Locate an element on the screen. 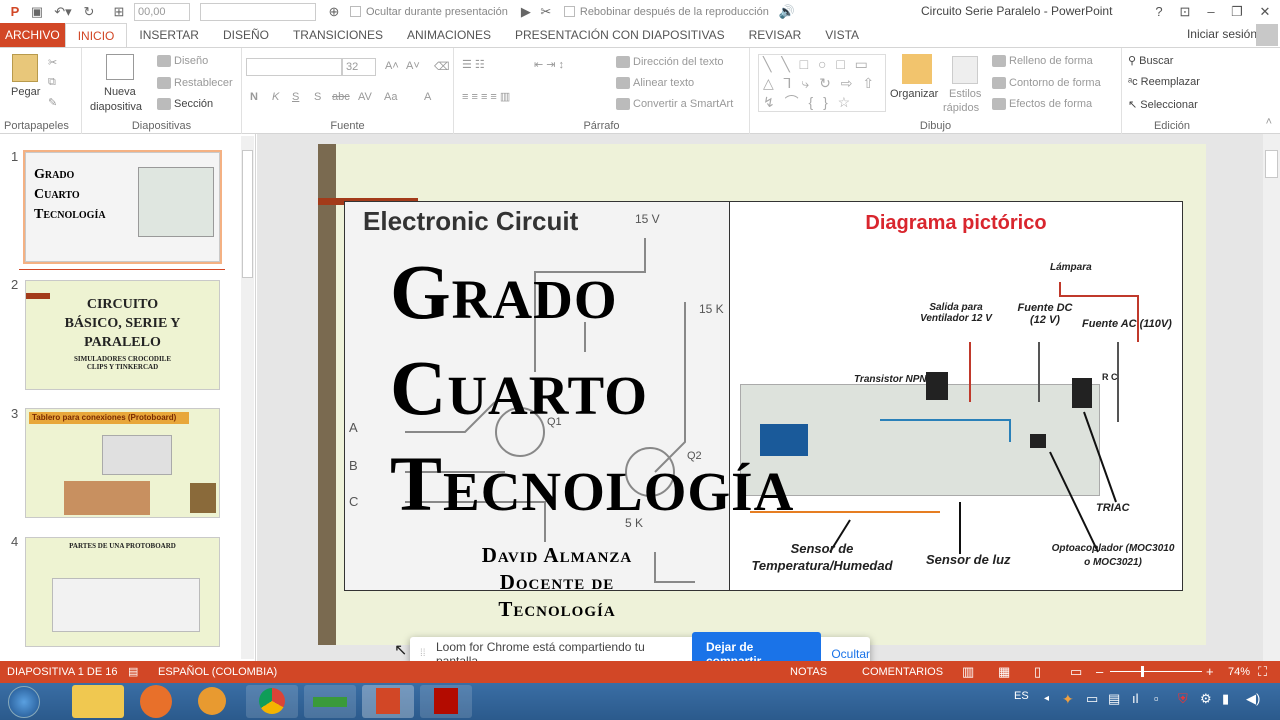  shape-fill-button: Relleno de forma is located at coordinates (1042, 61).